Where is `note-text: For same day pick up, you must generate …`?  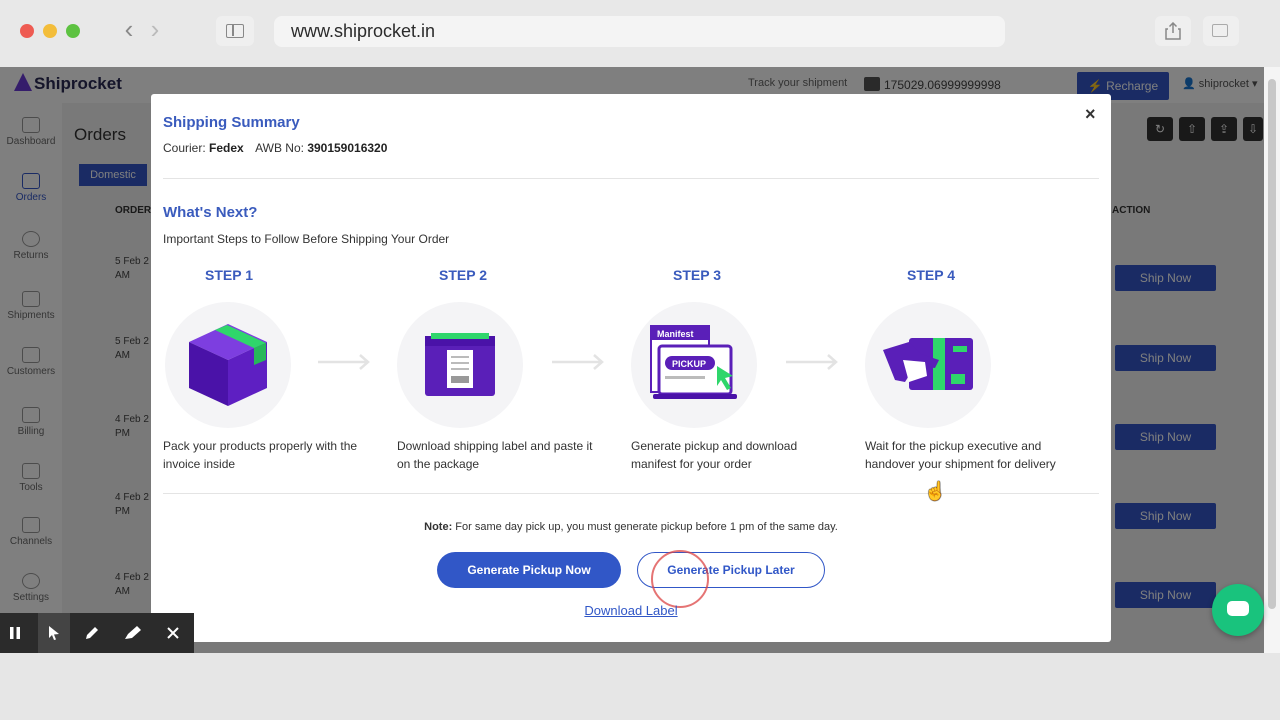
note-text: For same day pick up, you must generate … is located at coordinates (645, 527).